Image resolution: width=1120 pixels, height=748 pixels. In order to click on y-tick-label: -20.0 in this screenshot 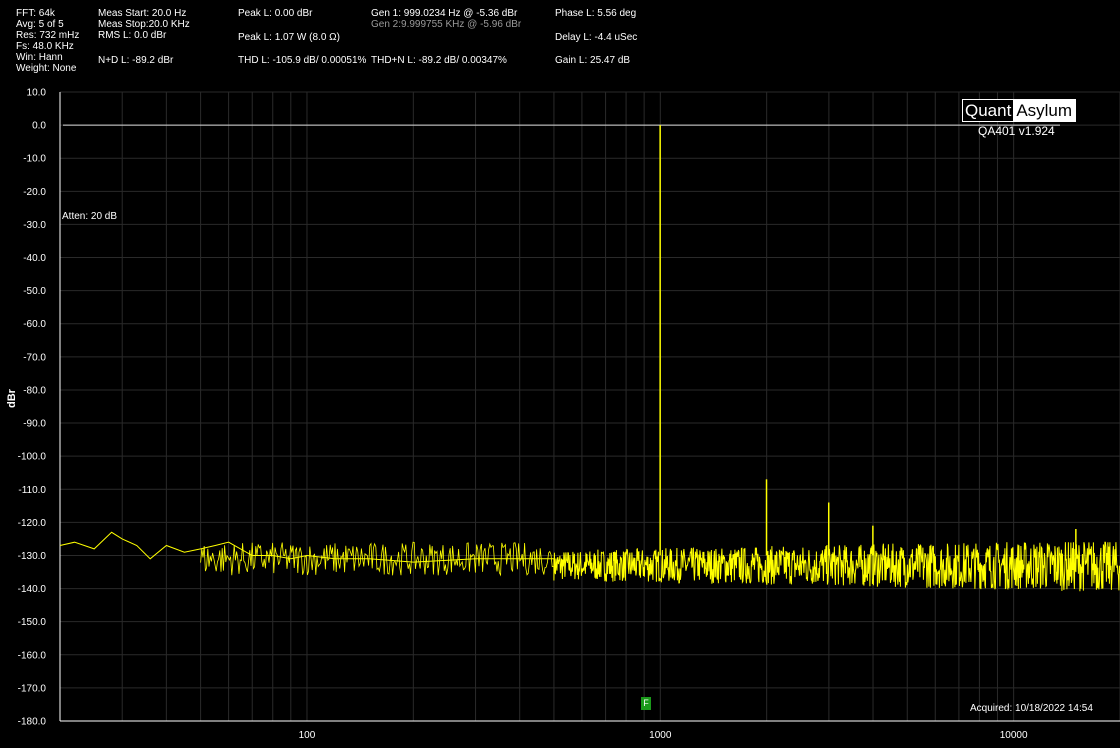, I will do `click(34, 192)`.